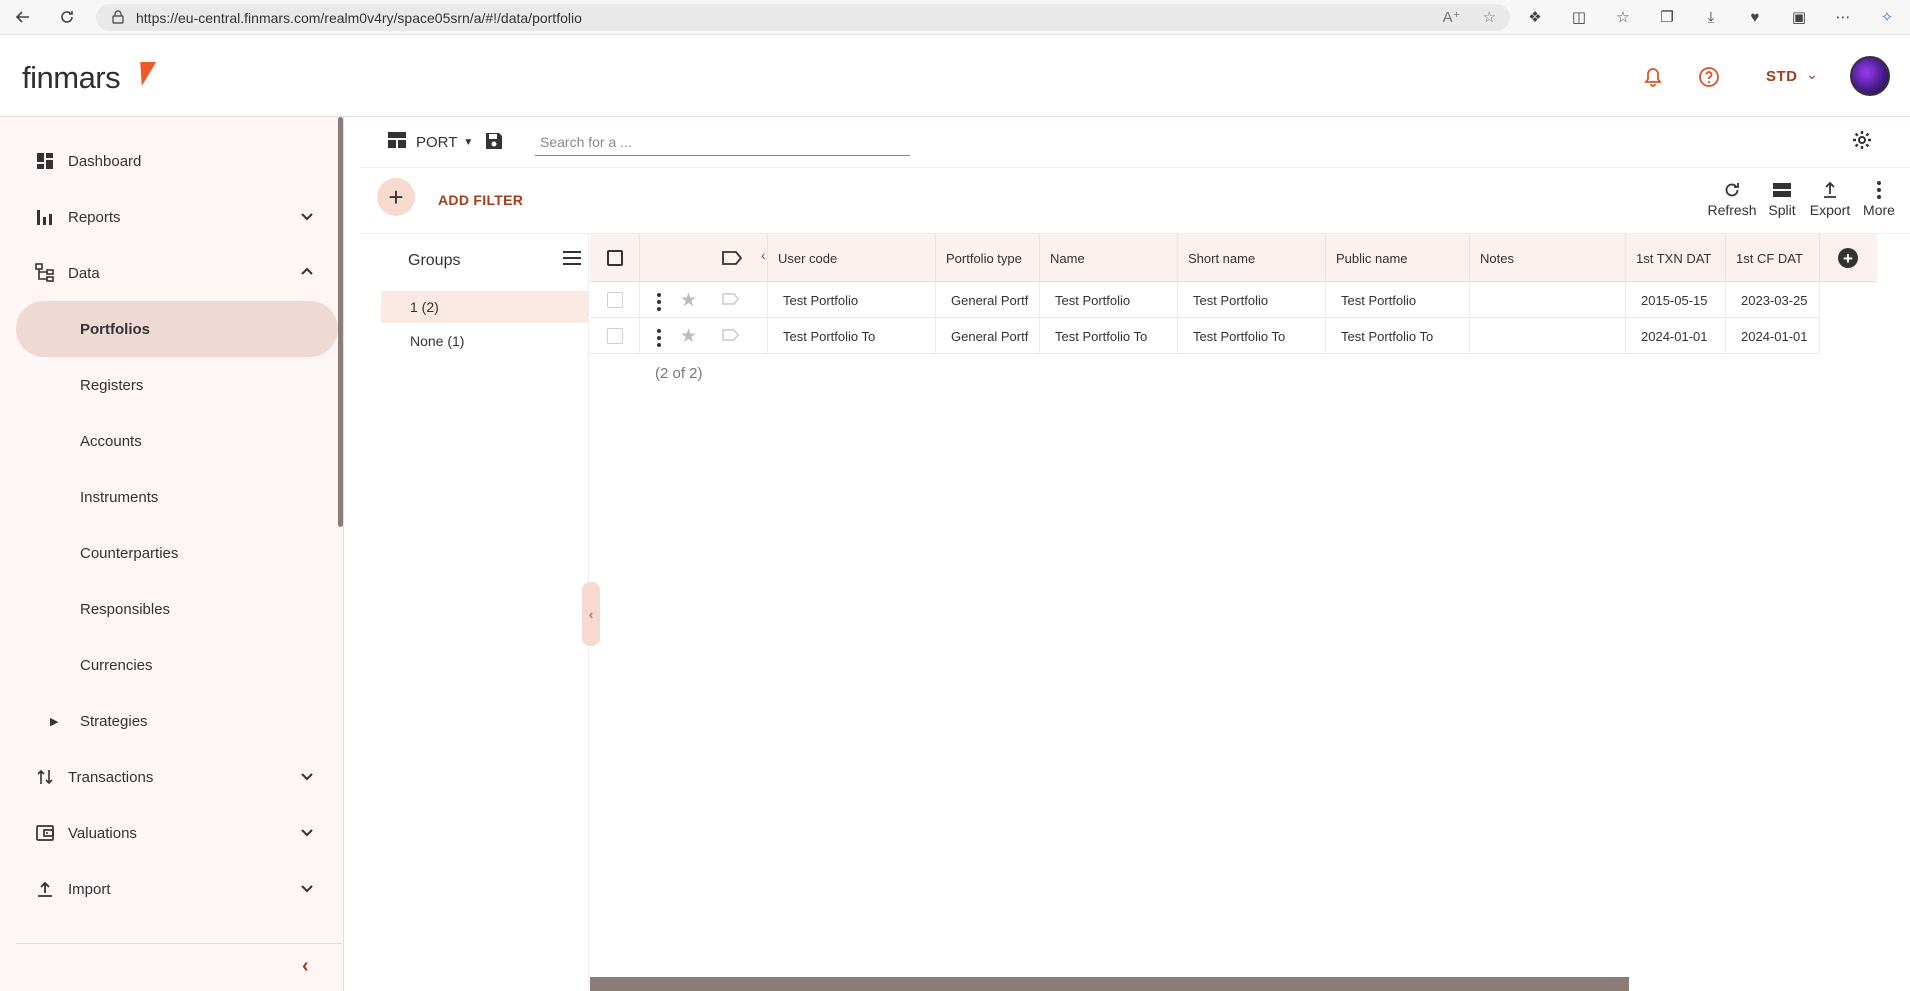  What do you see at coordinates (1623, 17) in the screenshot?
I see `favorites-icon: ☆` at bounding box center [1623, 17].